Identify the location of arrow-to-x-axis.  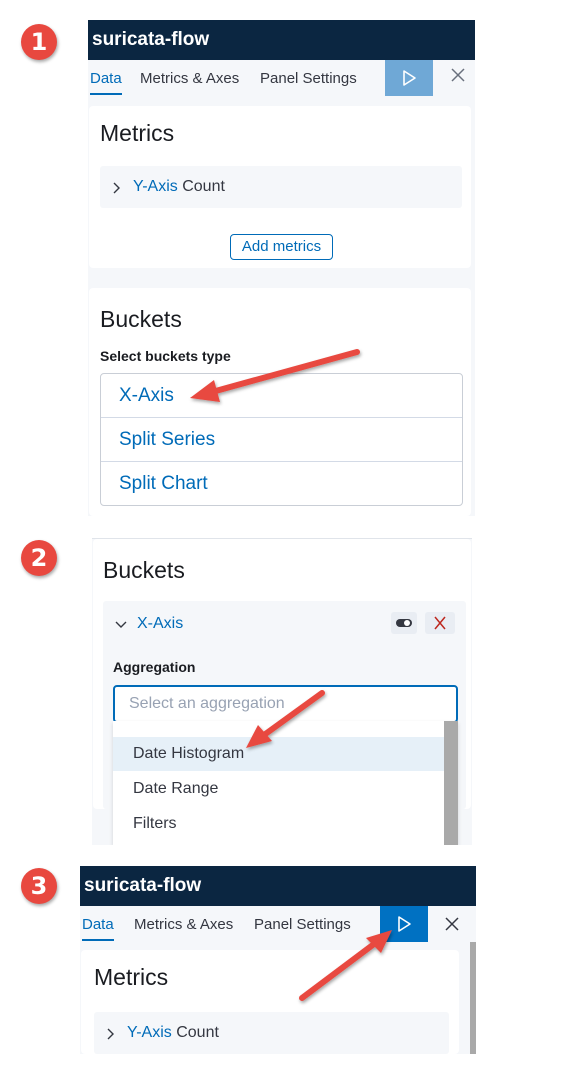
(275, 375).